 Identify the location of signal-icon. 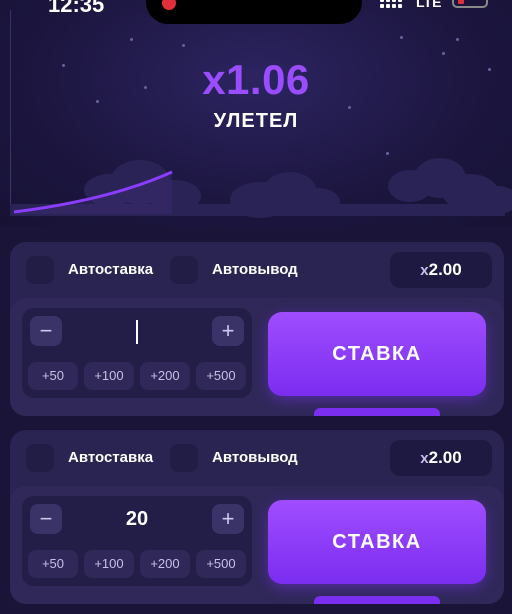
(393, 5).